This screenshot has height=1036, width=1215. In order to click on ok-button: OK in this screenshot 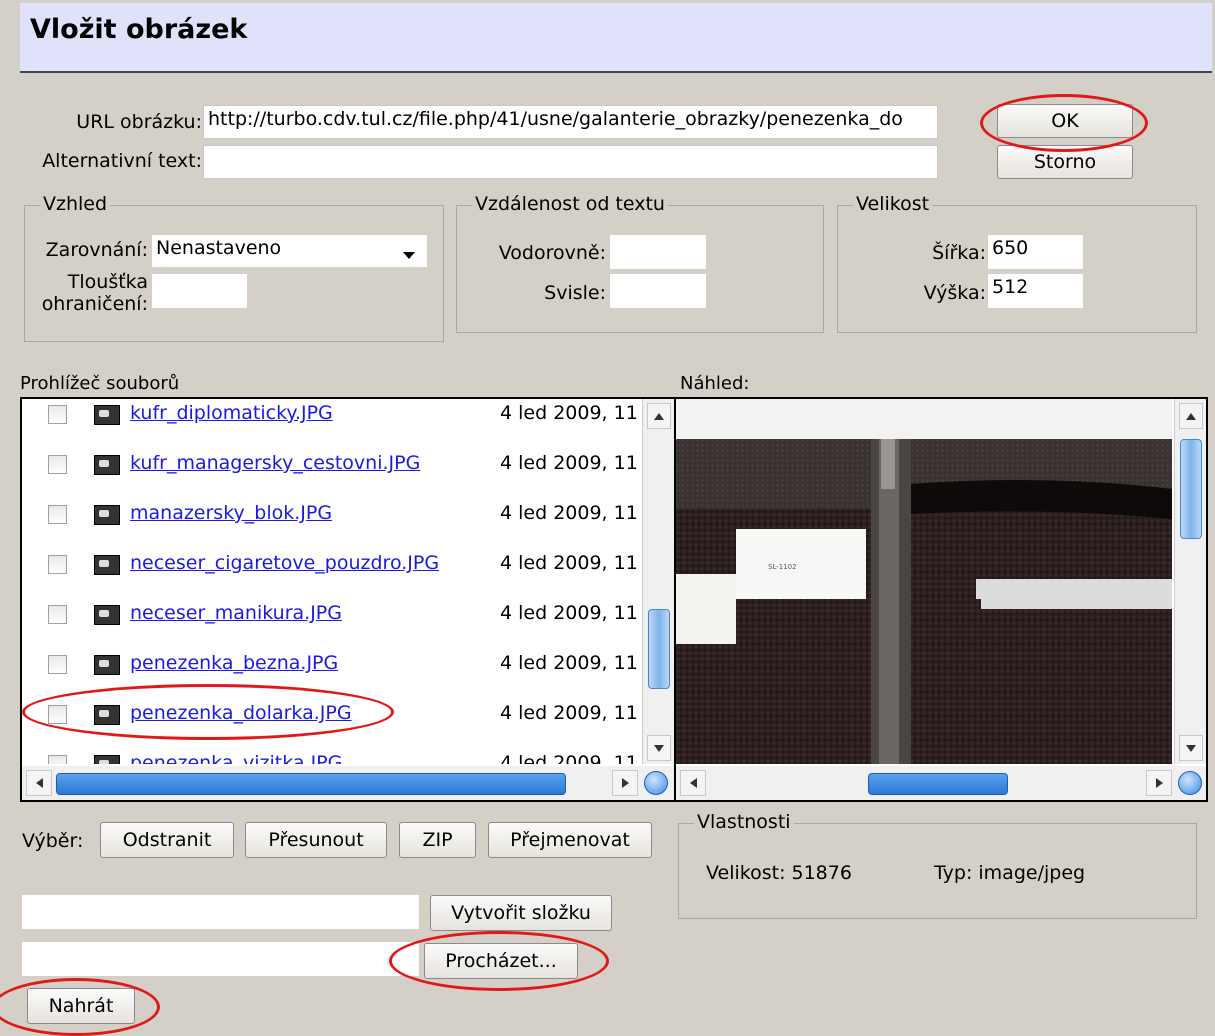, I will do `click(1065, 121)`.